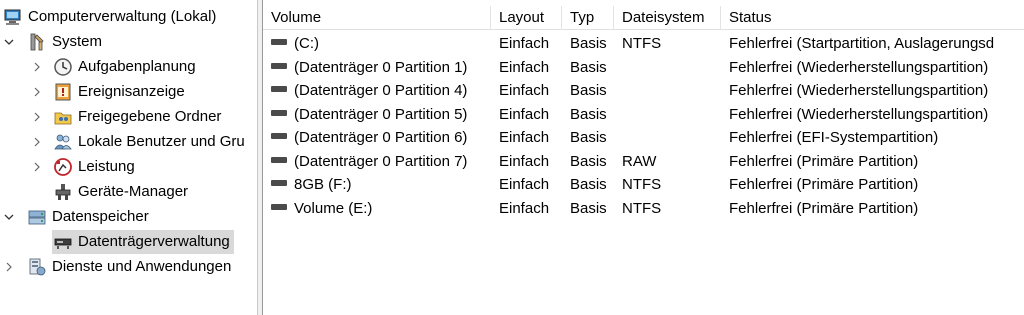 The image size is (1024, 315). Describe the element at coordinates (161, 141) in the screenshot. I see `tree-label: Lokale Benutzer und Gru` at that location.